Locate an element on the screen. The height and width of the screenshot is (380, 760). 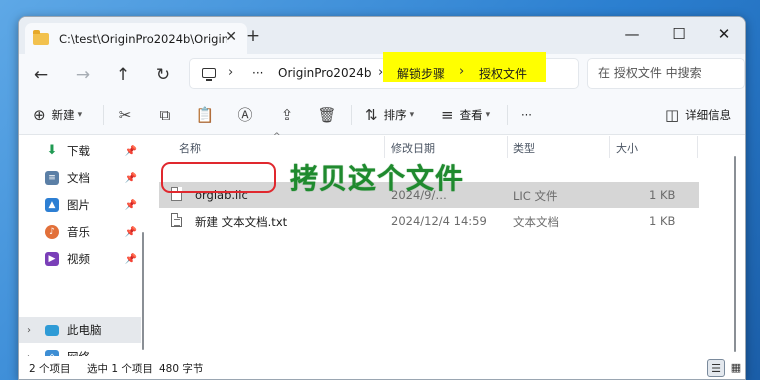
new-label: 新建 is located at coordinates (63, 115).